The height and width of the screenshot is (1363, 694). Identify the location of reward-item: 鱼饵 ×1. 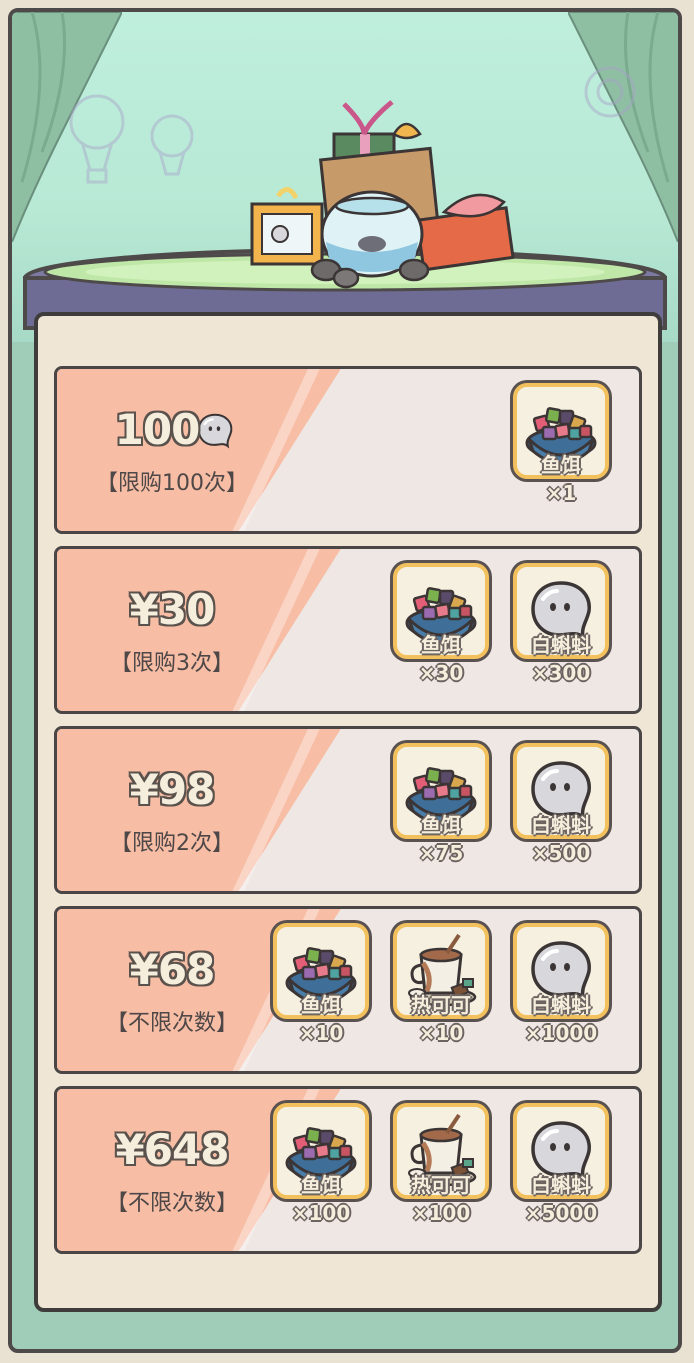
(561, 445).